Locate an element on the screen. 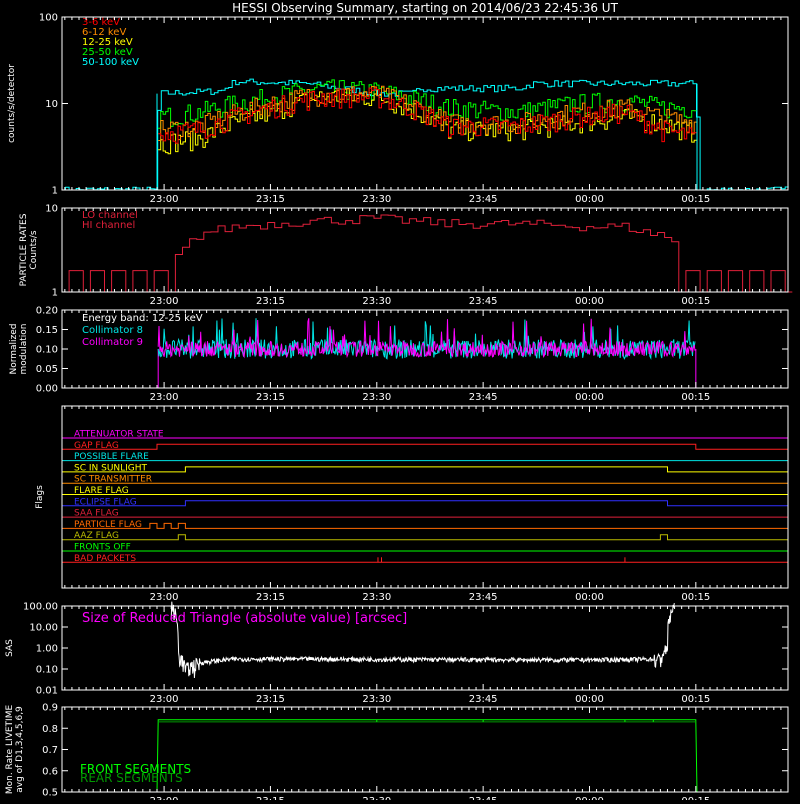  y-axis-label-line: avg of D1,3,4,5,6,9 is located at coordinates (20, 749).